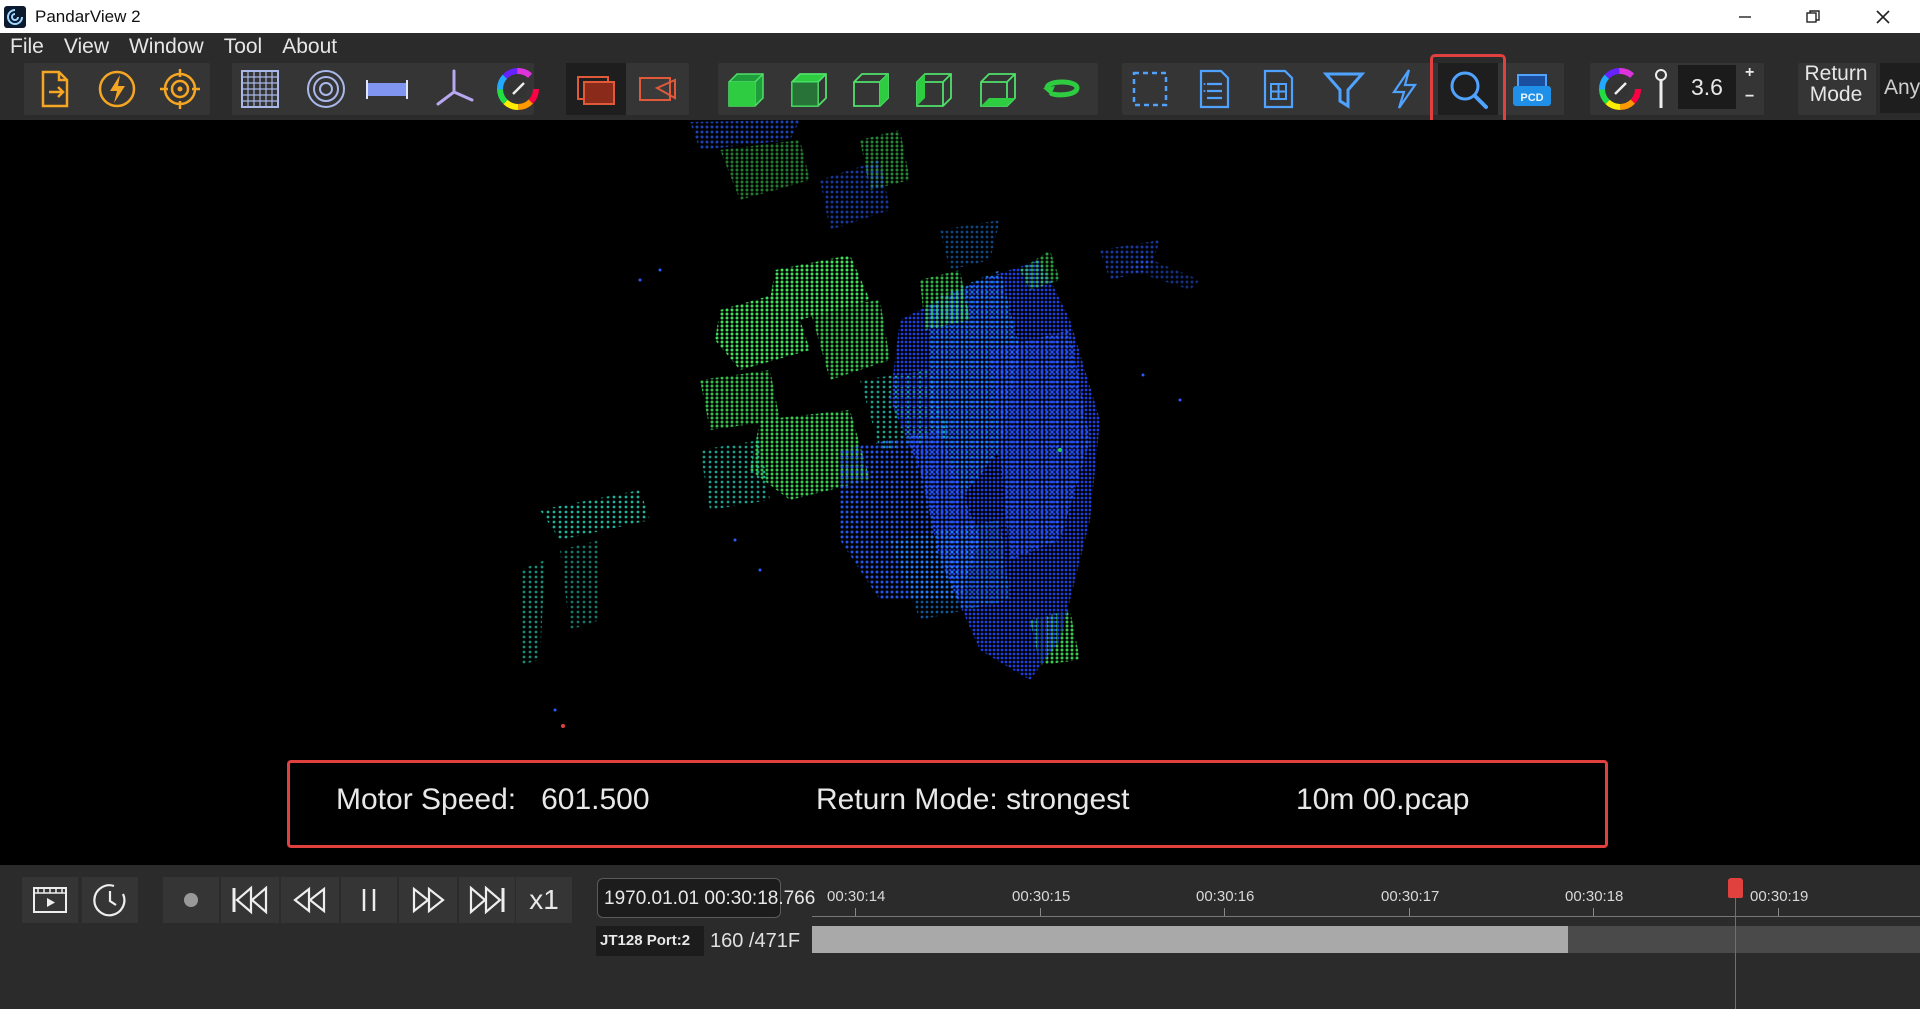 The height and width of the screenshot is (1009, 1920). I want to click on timeline-tick-label: 00:30:17, so click(1410, 896).